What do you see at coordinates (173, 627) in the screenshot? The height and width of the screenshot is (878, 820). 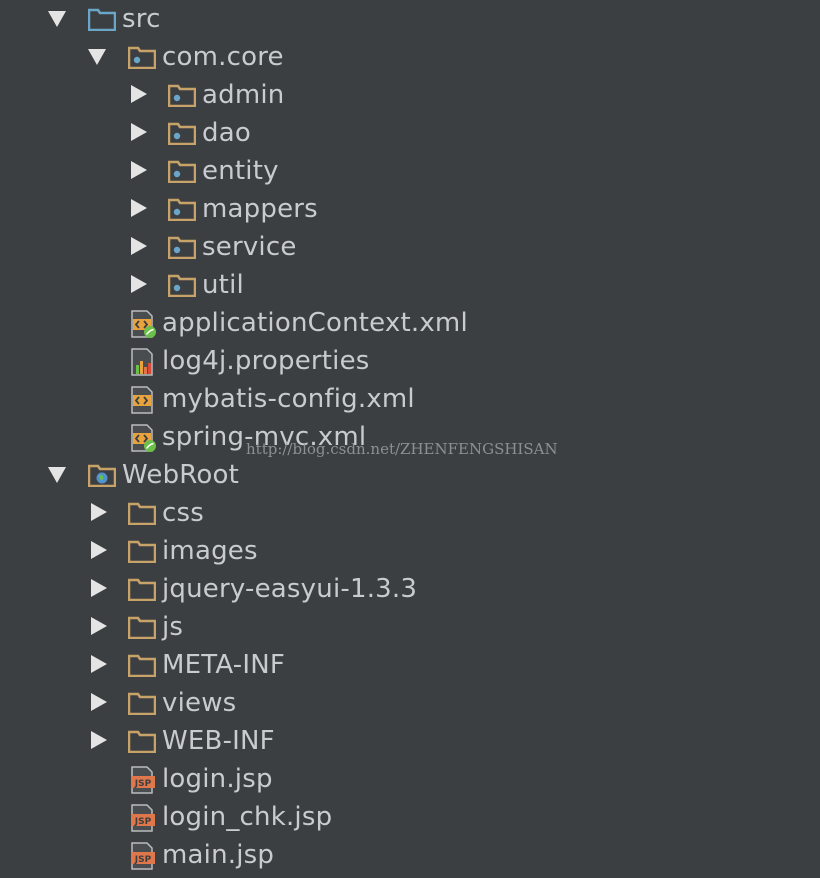 I see `tree-node-label: js` at bounding box center [173, 627].